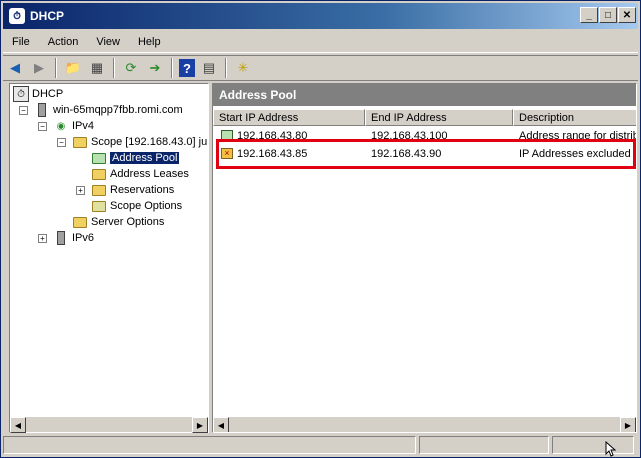  Describe the element at coordinates (611, 449) in the screenshot. I see `mouse-cursor-icon` at that location.